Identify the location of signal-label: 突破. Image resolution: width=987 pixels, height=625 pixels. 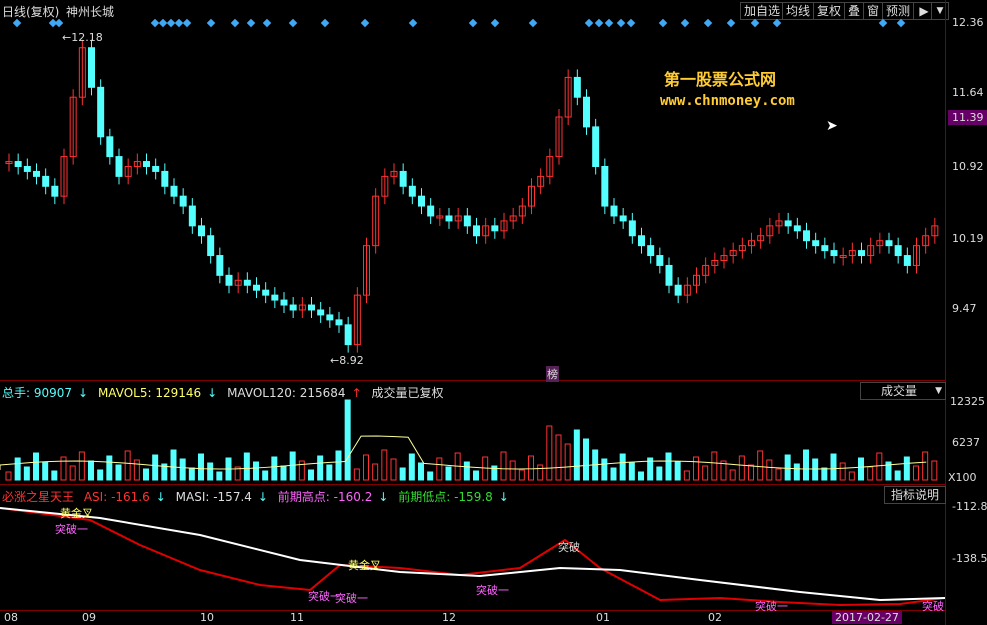
(933, 606).